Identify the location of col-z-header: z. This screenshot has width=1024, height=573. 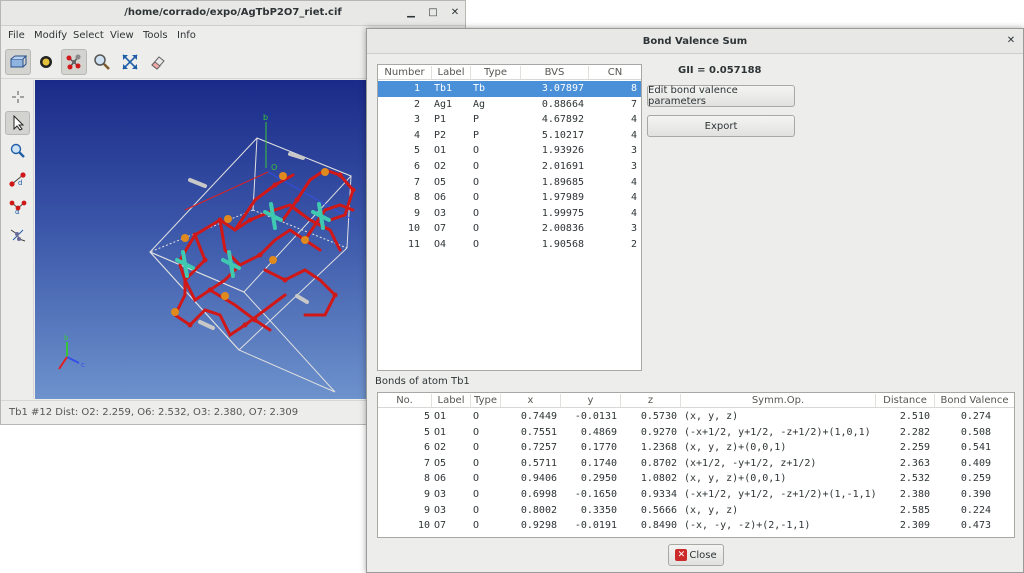
(651, 400).